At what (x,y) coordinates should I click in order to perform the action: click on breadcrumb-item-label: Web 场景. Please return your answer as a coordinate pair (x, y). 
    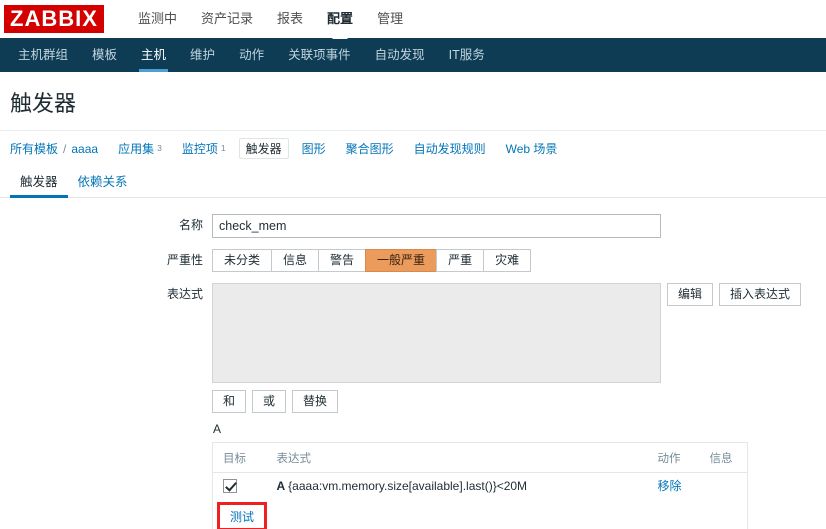
    Looking at the image, I should click on (531, 149).